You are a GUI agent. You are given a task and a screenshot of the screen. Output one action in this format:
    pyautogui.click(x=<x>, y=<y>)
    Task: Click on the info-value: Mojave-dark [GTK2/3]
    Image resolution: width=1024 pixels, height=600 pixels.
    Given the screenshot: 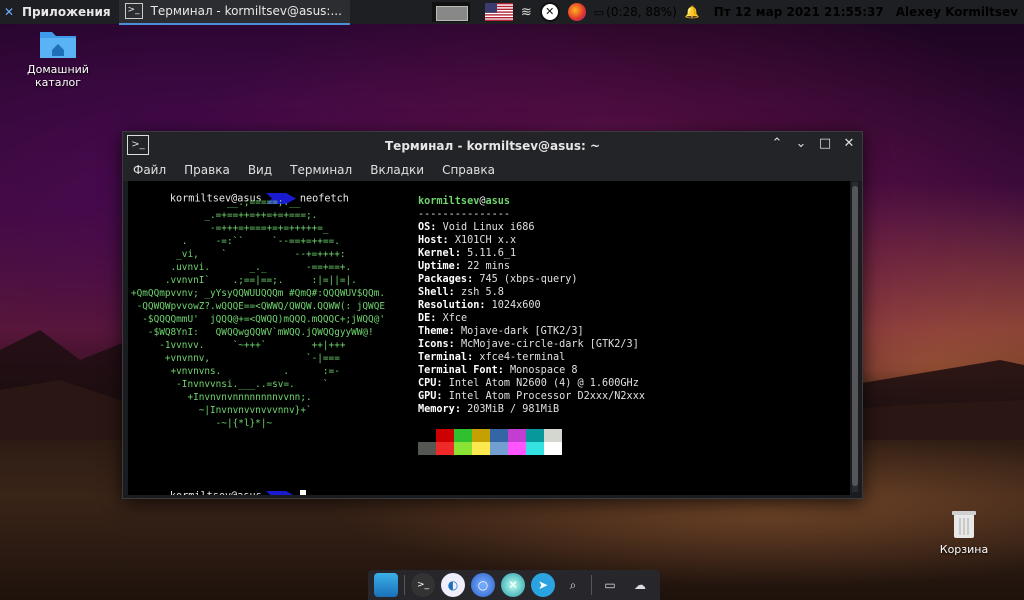 What is the action you would take?
    pyautogui.click(x=522, y=331)
    